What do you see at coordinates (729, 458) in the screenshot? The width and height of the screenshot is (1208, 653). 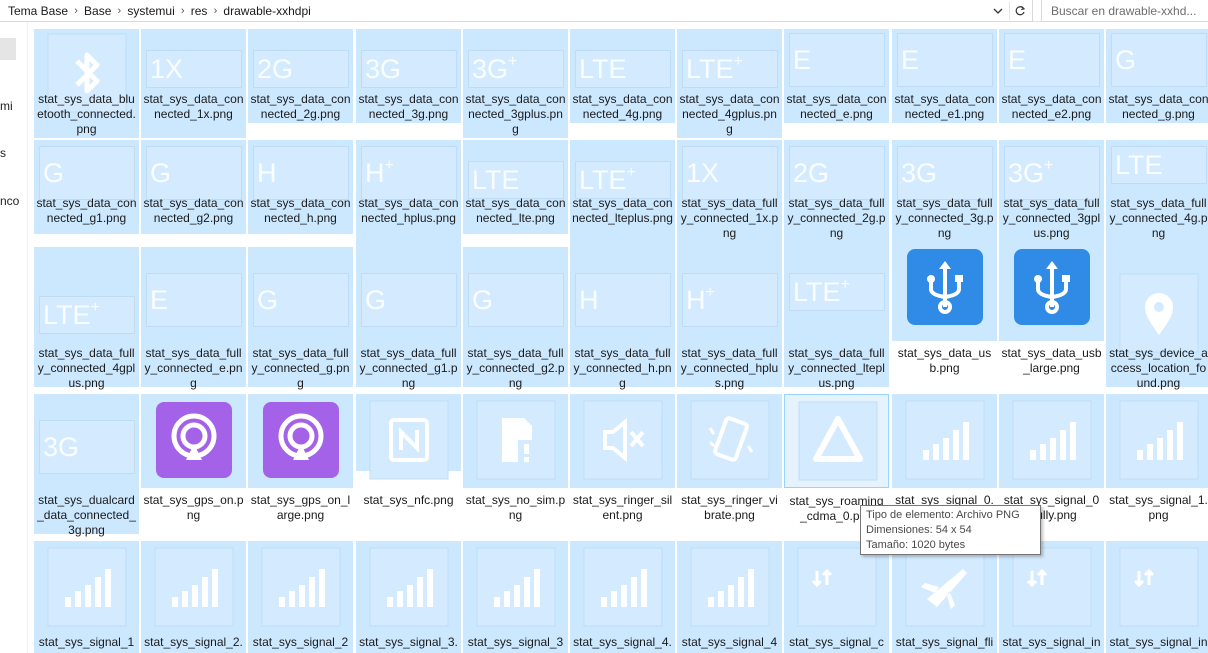 I see `file-item: stat_sys_ringer_vibrate.png` at bounding box center [729, 458].